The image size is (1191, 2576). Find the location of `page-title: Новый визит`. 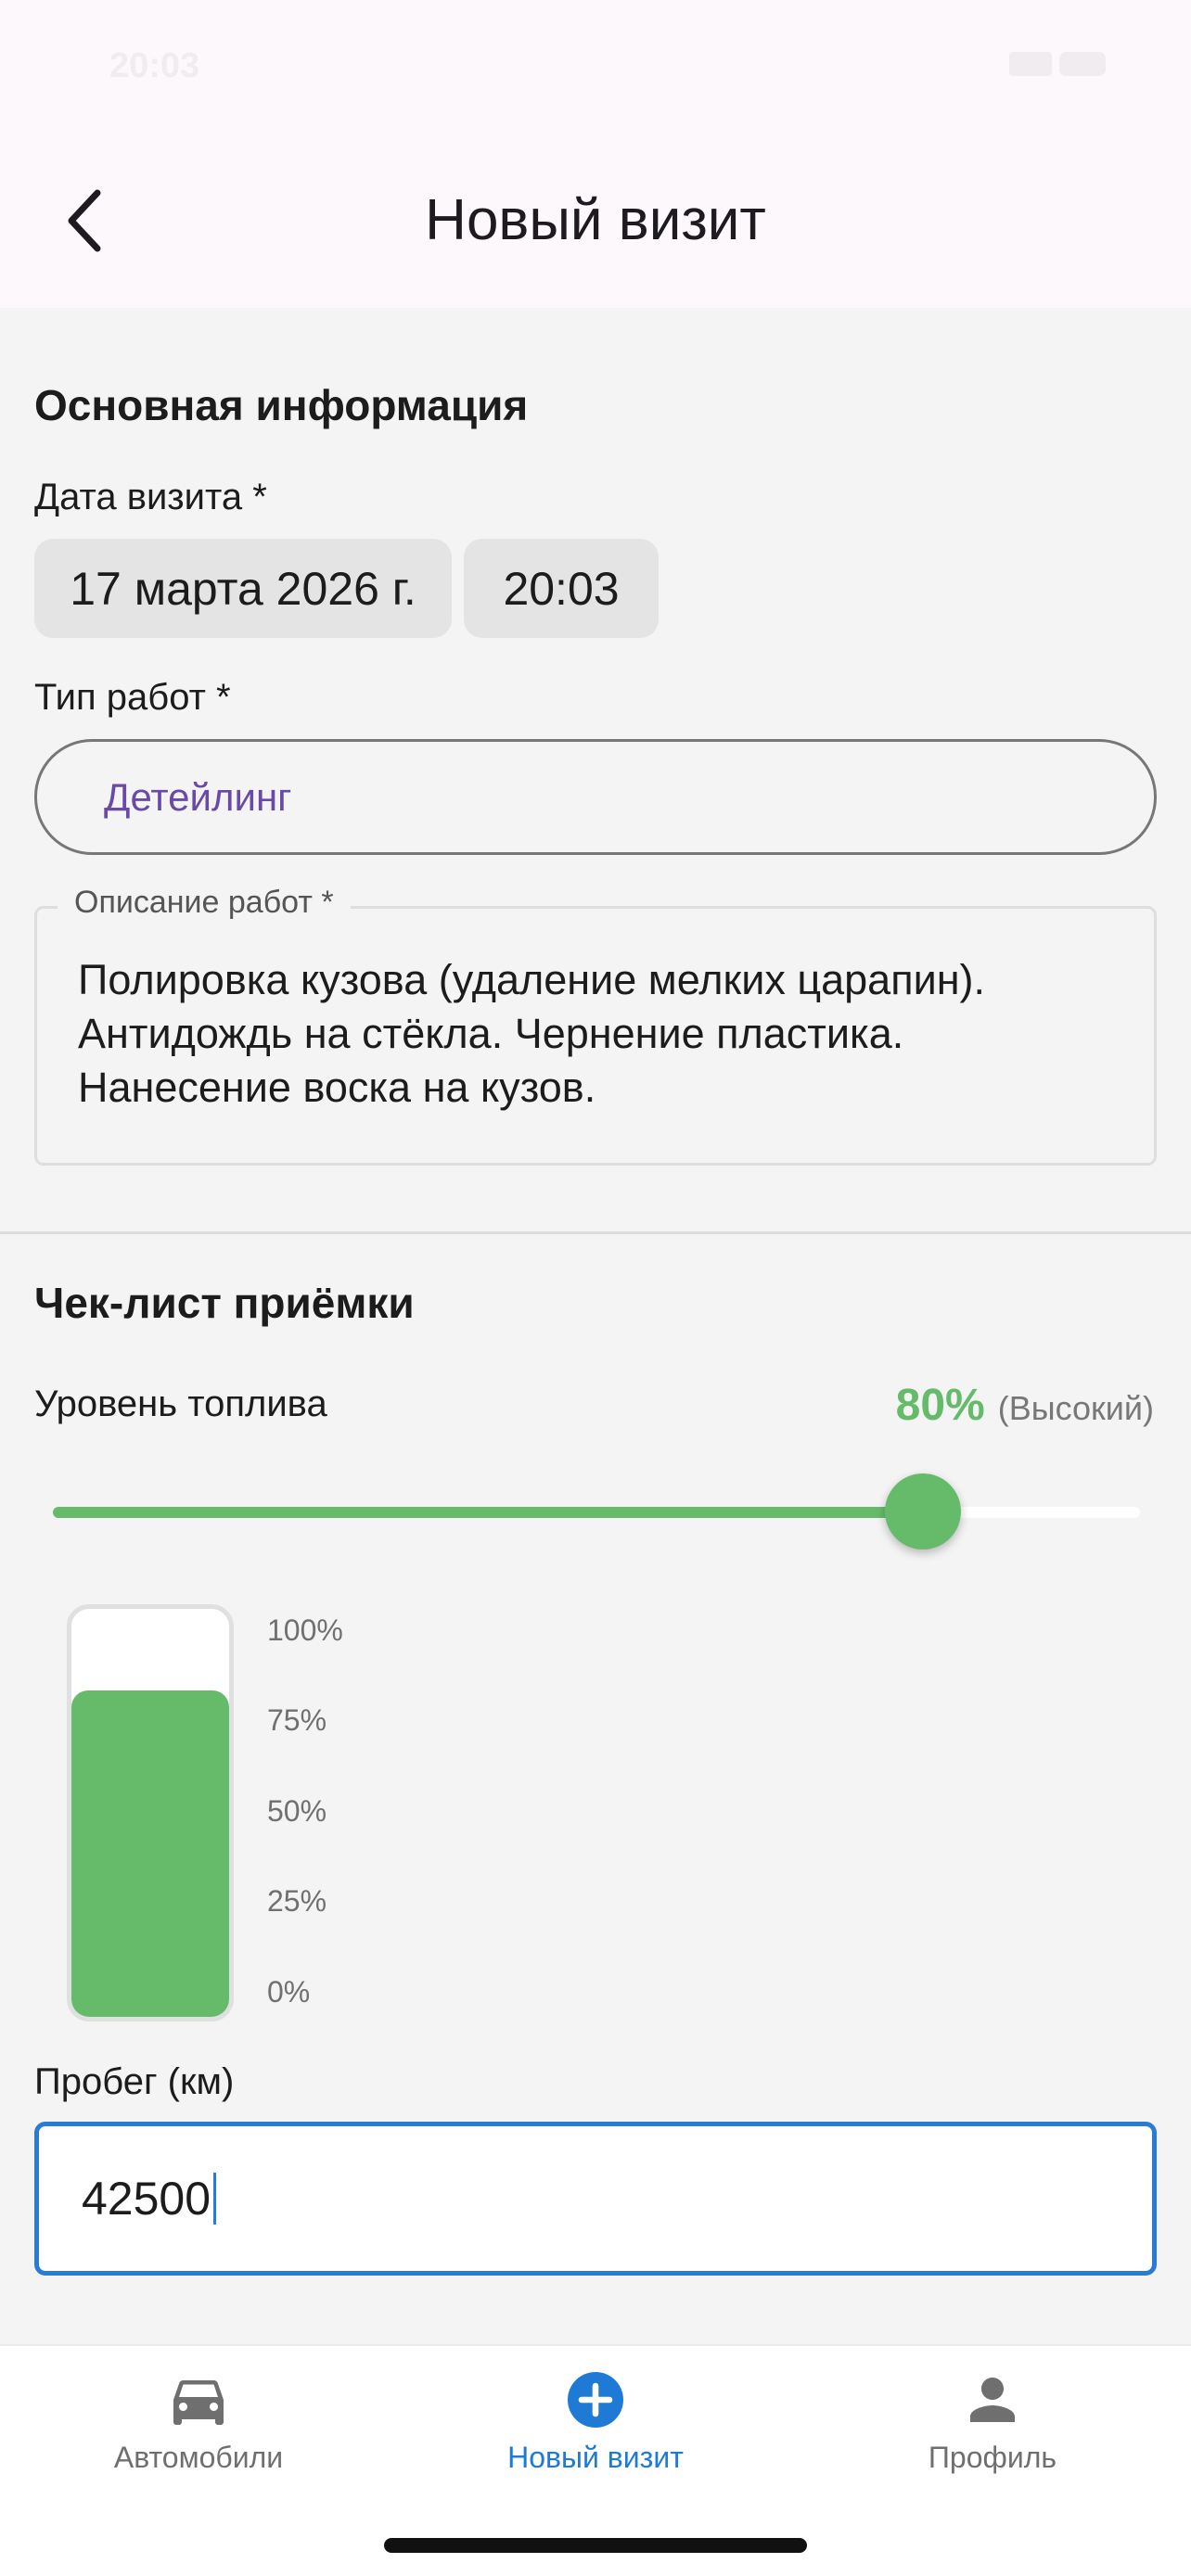

page-title: Новый визит is located at coordinates (595, 220).